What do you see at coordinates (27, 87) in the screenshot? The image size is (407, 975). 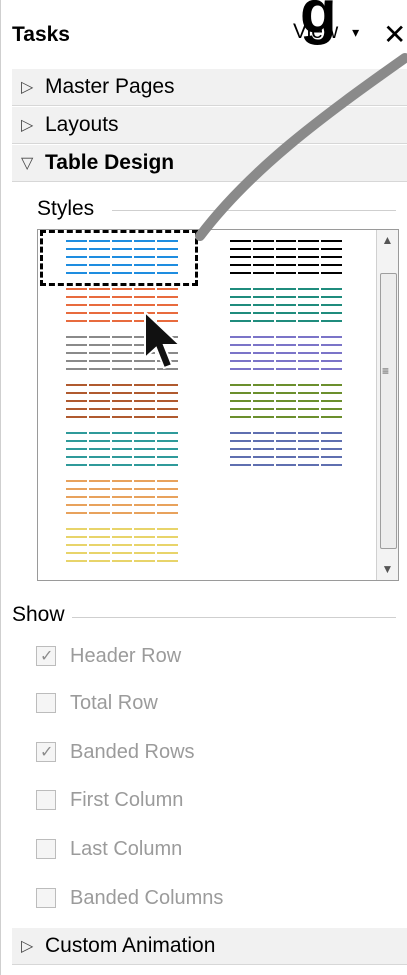 I see `collapsed-triangle-icon: ▷` at bounding box center [27, 87].